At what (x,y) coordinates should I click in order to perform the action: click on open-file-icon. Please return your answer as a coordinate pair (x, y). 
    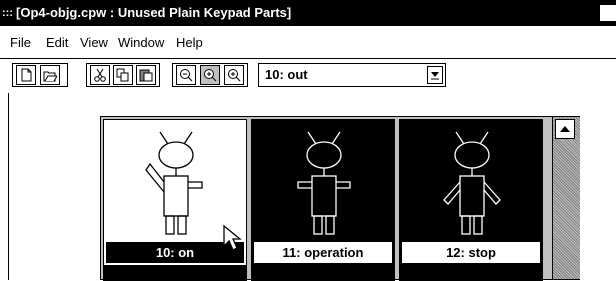
    Looking at the image, I should click on (50, 75).